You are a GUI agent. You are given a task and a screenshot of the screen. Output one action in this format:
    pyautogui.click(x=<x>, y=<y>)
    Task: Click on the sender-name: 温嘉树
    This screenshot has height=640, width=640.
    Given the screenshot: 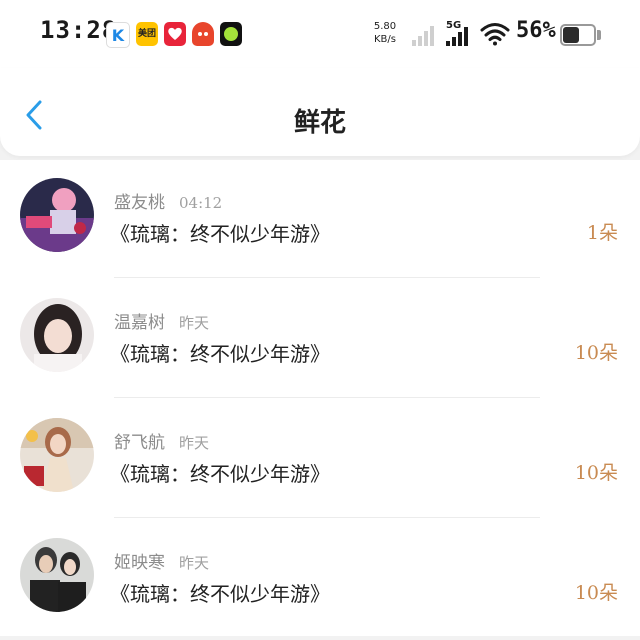 What is the action you would take?
    pyautogui.click(x=139, y=323)
    